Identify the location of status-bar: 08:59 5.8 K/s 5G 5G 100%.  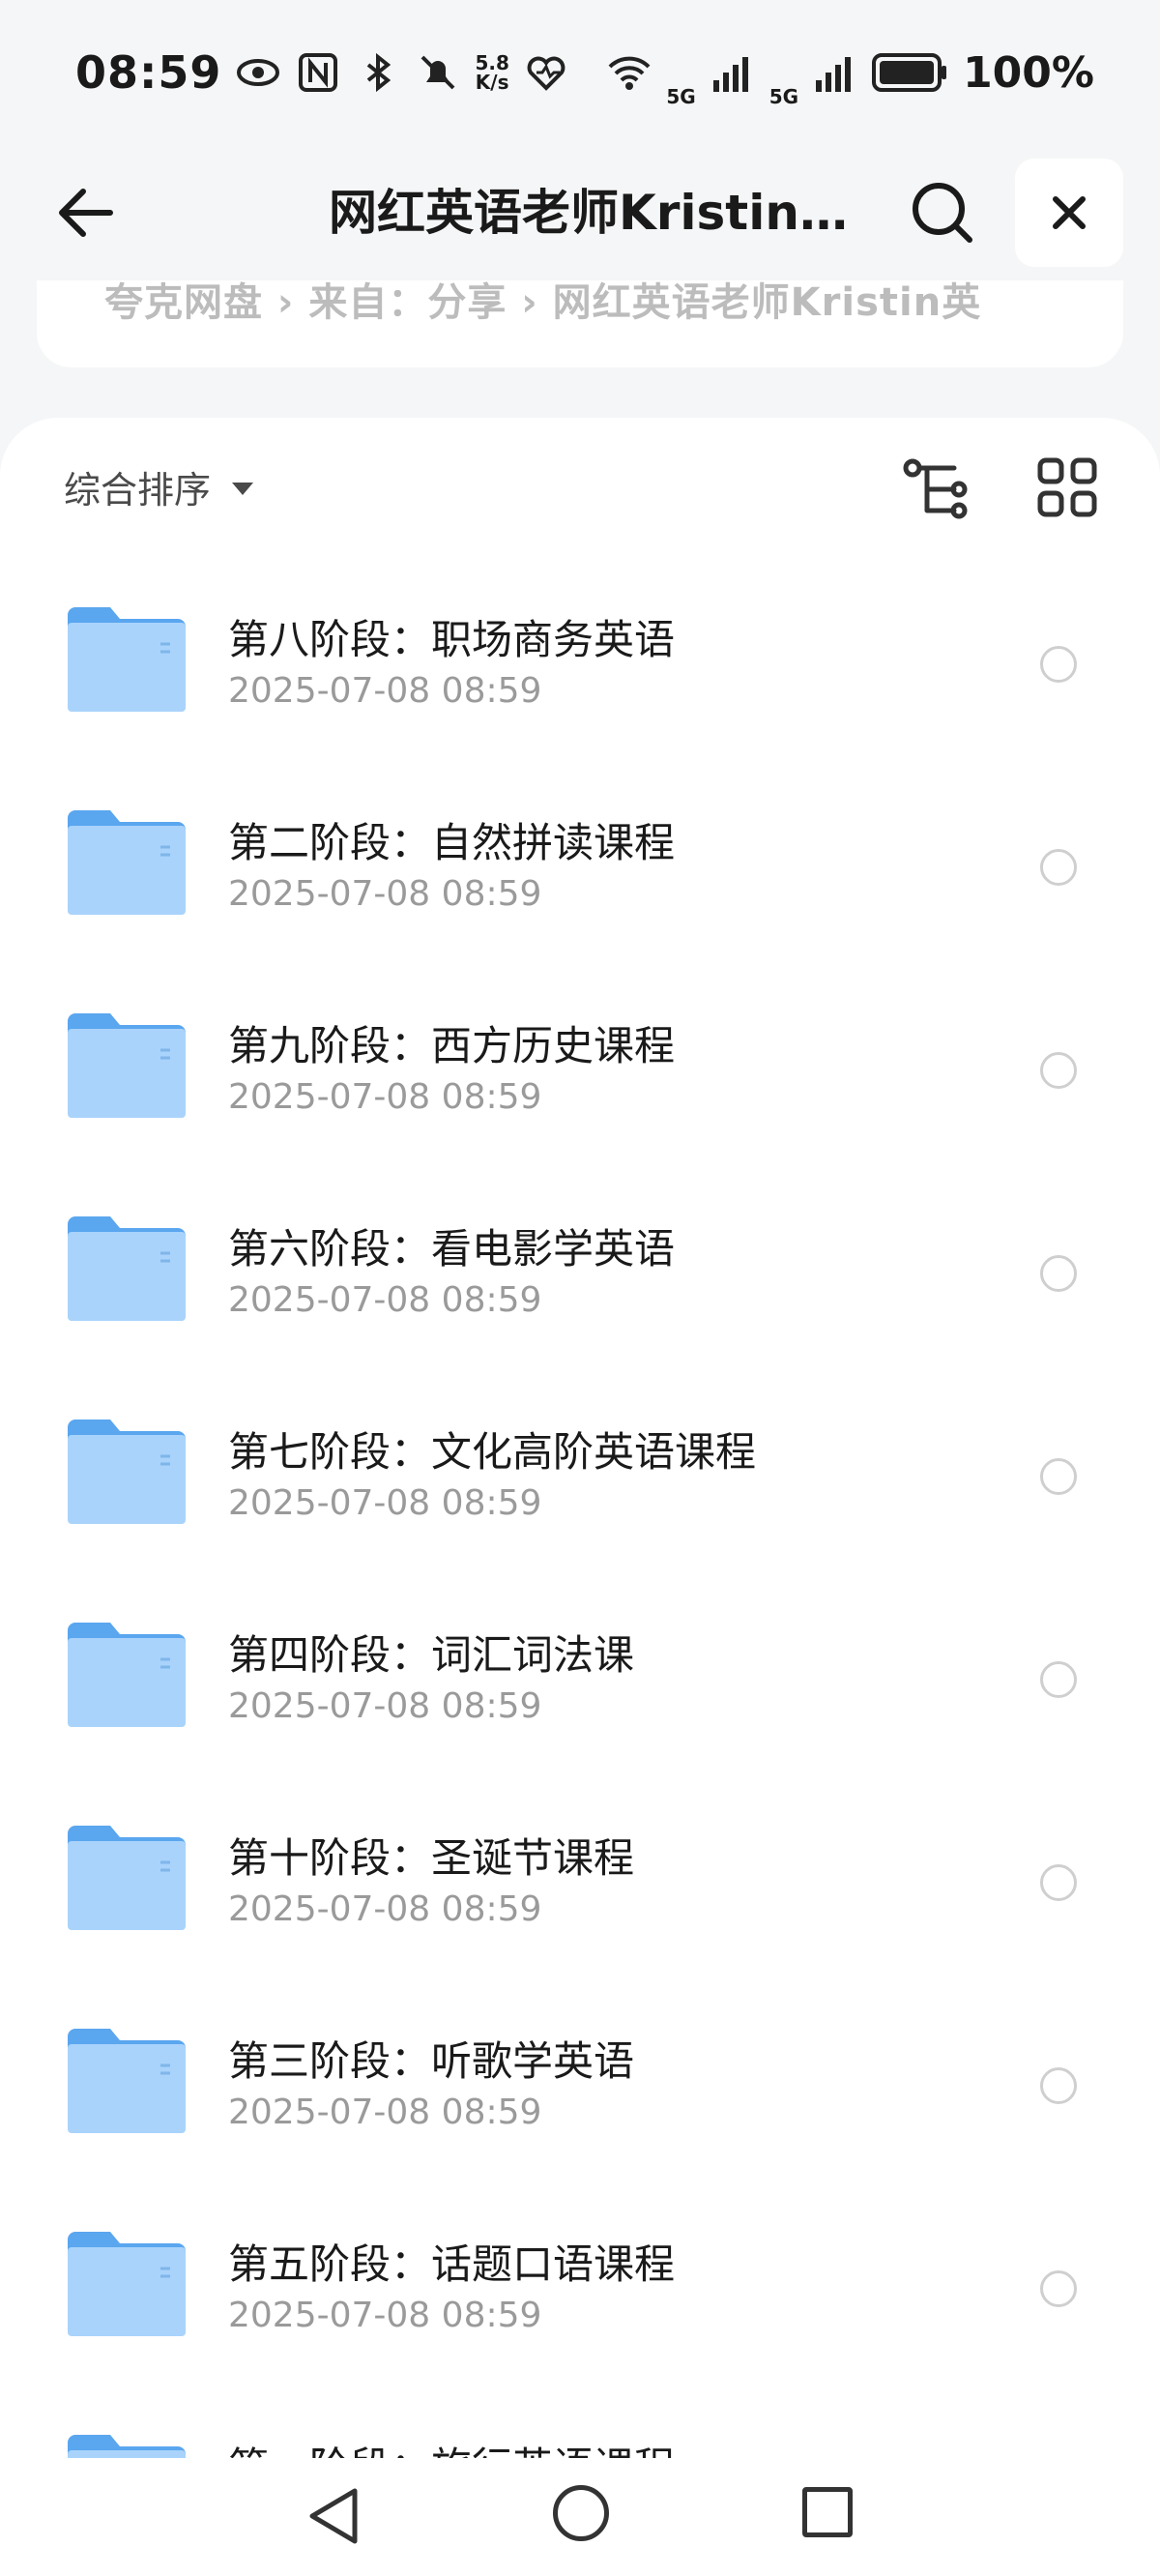
(580, 72).